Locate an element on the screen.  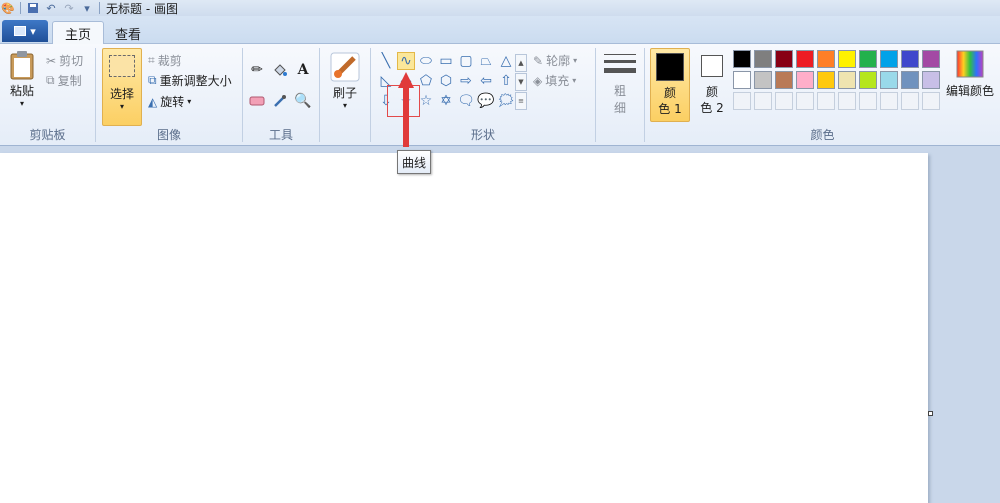
polygon-shape-icon: ⏢ is located at coordinates (486, 61).